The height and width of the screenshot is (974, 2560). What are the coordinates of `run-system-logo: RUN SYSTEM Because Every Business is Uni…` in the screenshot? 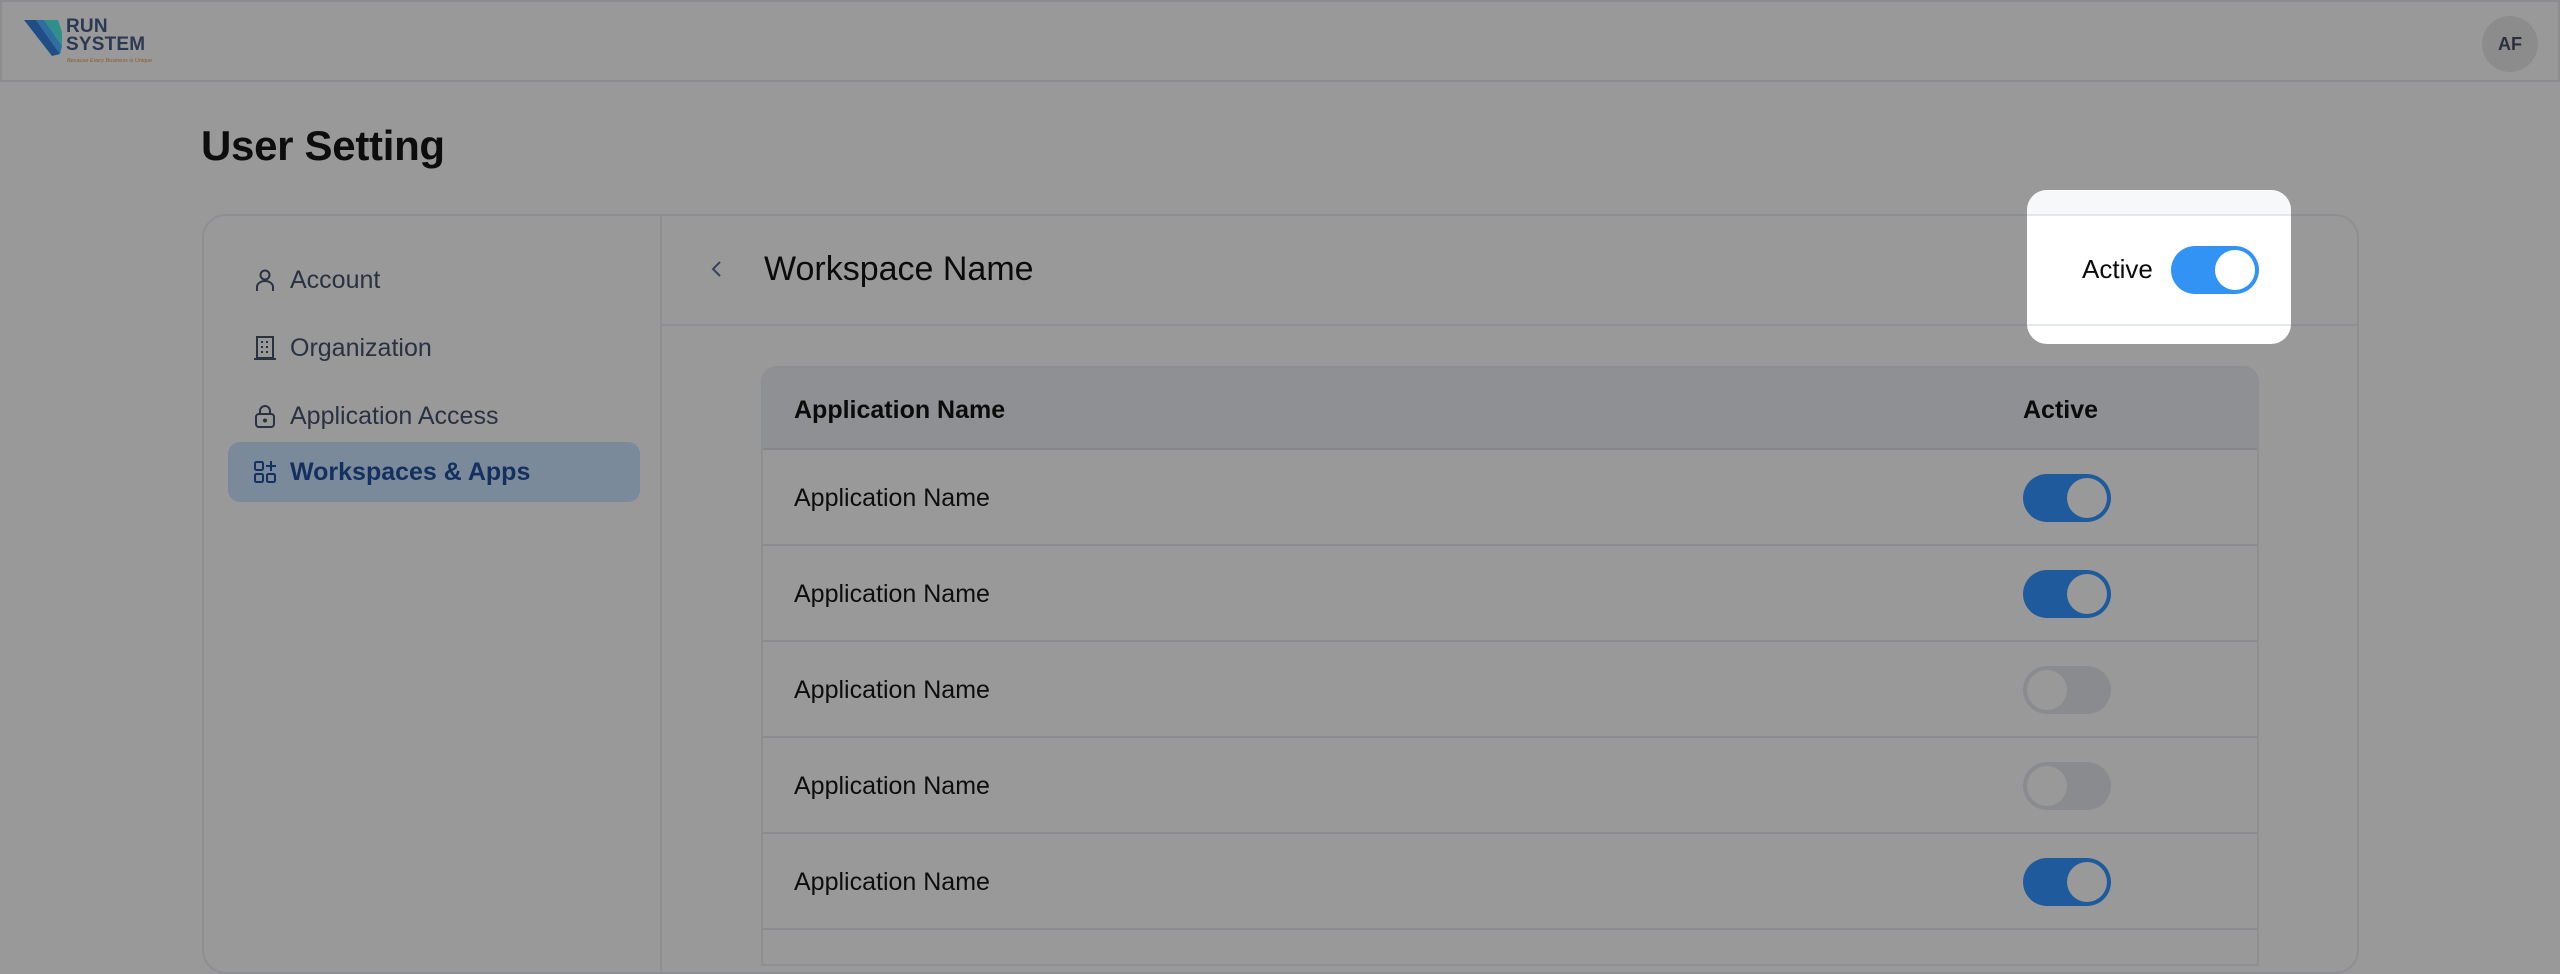 It's located at (94, 42).